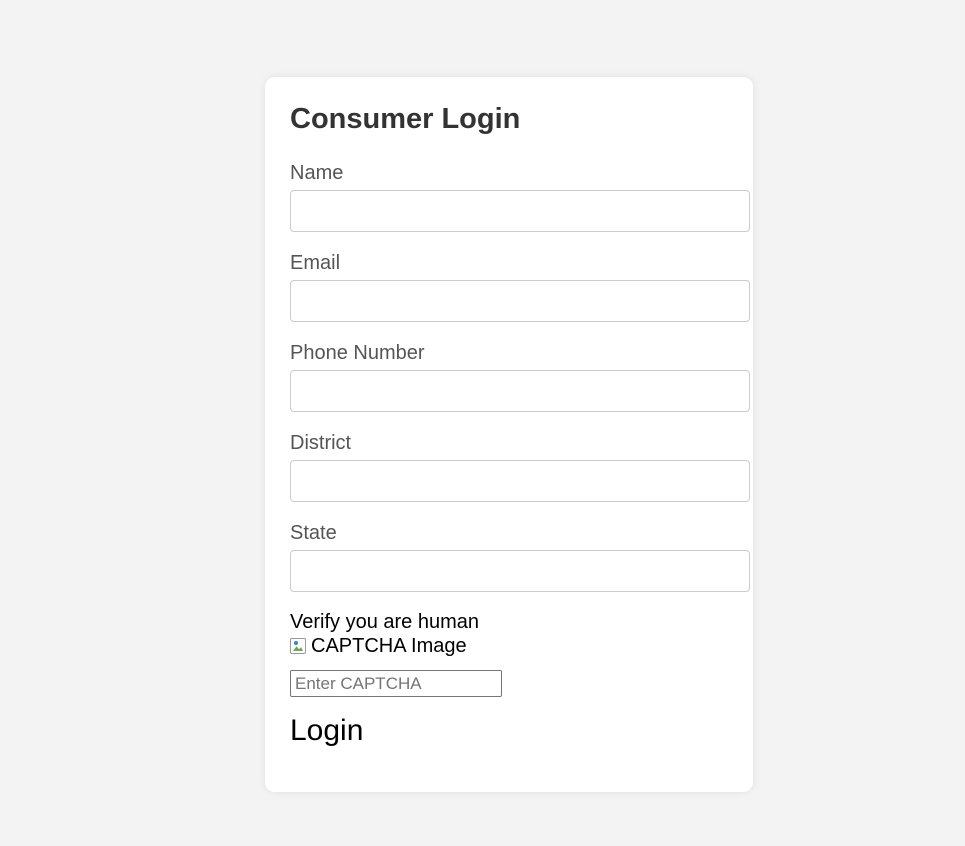 This screenshot has height=846, width=965. I want to click on captcha-input, so click(396, 683).